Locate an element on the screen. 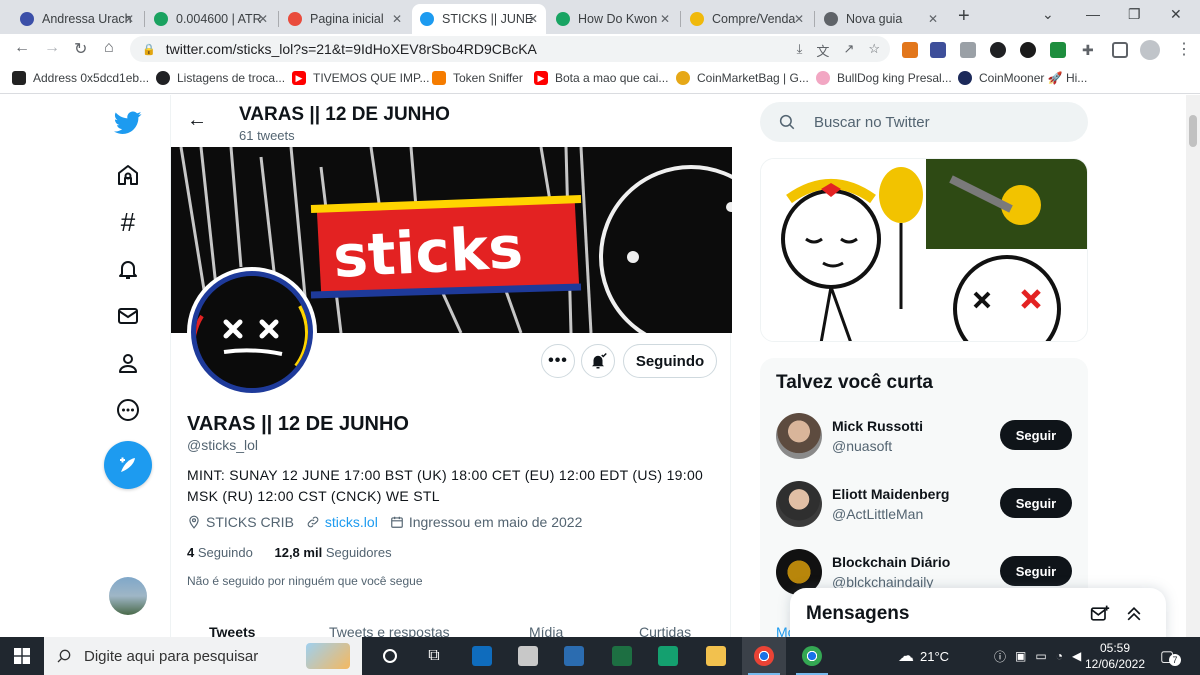 This screenshot has height=675, width=1200. network-icon: ◔ is located at coordinates (1059, 656).